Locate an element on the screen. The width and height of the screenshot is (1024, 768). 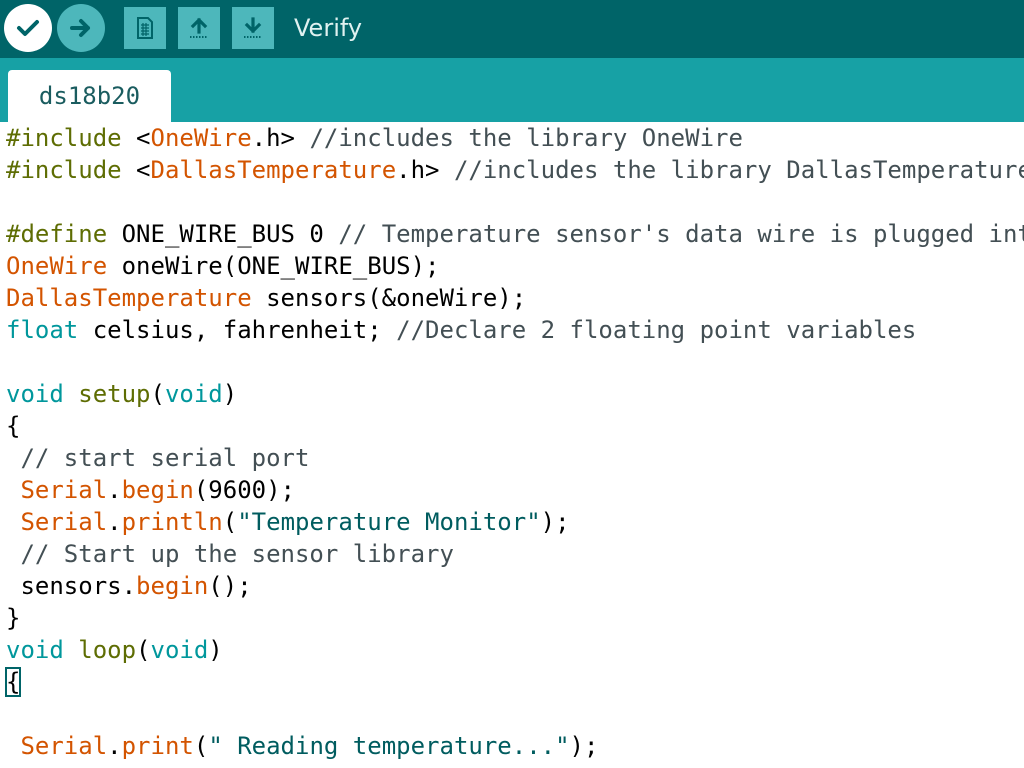
code-token: setup is located at coordinates (114, 394).